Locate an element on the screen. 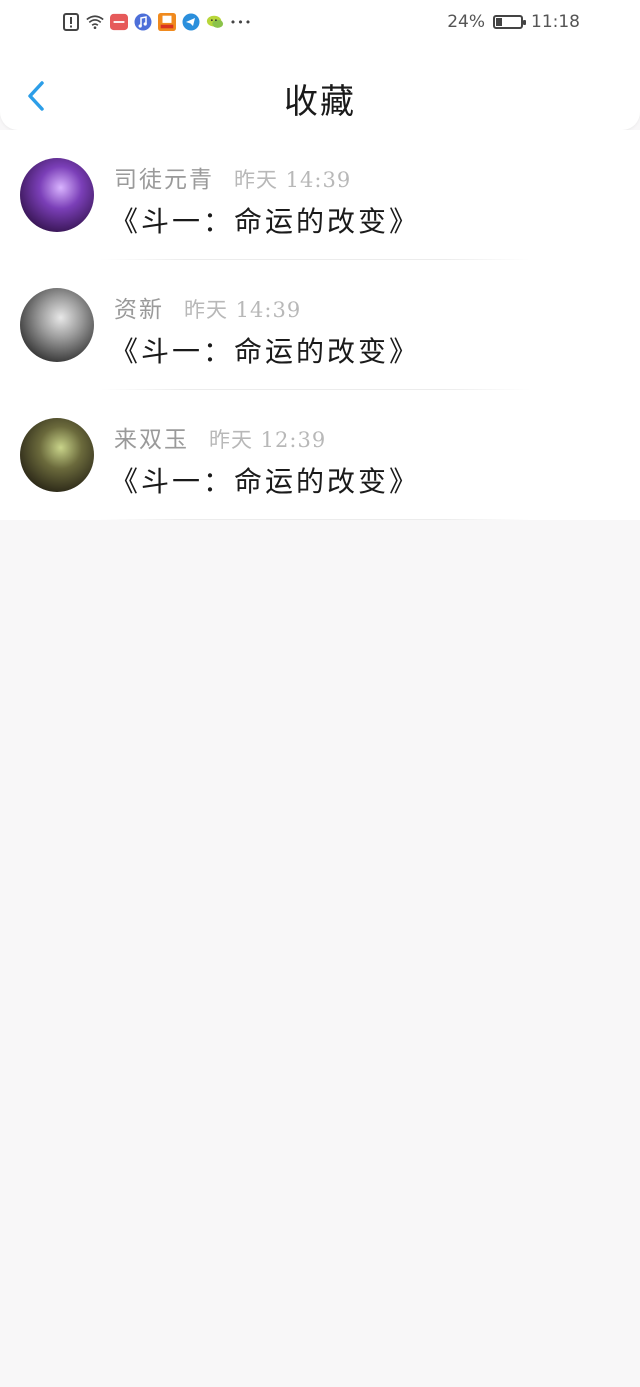 The image size is (640, 1387). wifi-icon is located at coordinates (95, 22).